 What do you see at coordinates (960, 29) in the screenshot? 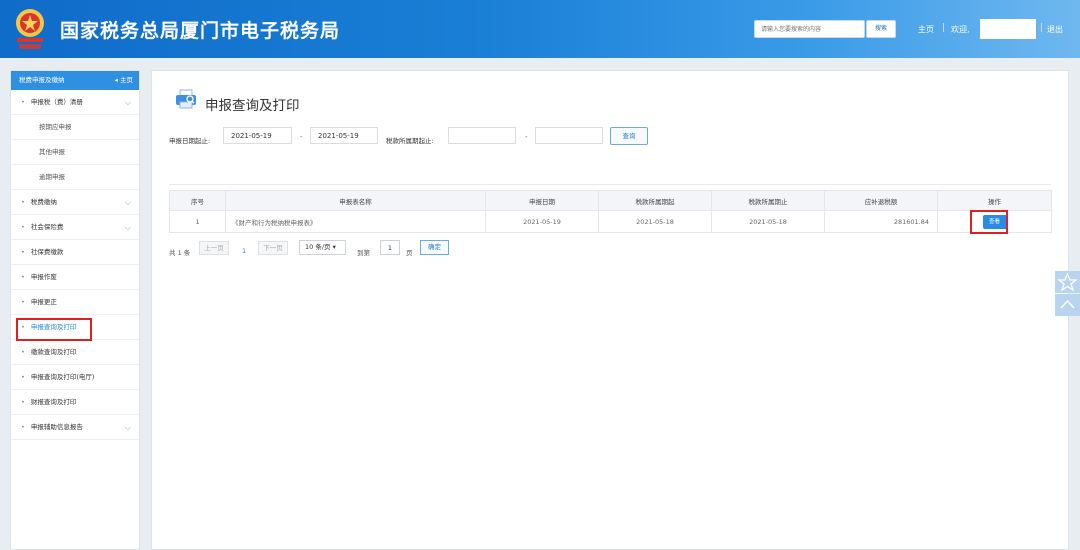
I see `welcome-text: 欢迎,` at bounding box center [960, 29].